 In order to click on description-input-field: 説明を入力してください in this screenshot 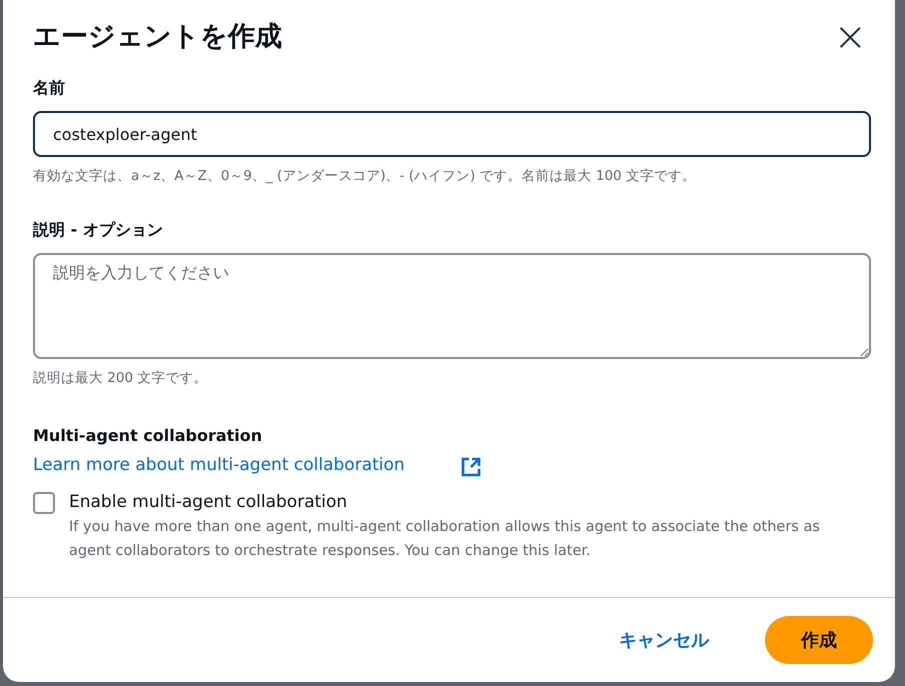, I will do `click(452, 306)`.